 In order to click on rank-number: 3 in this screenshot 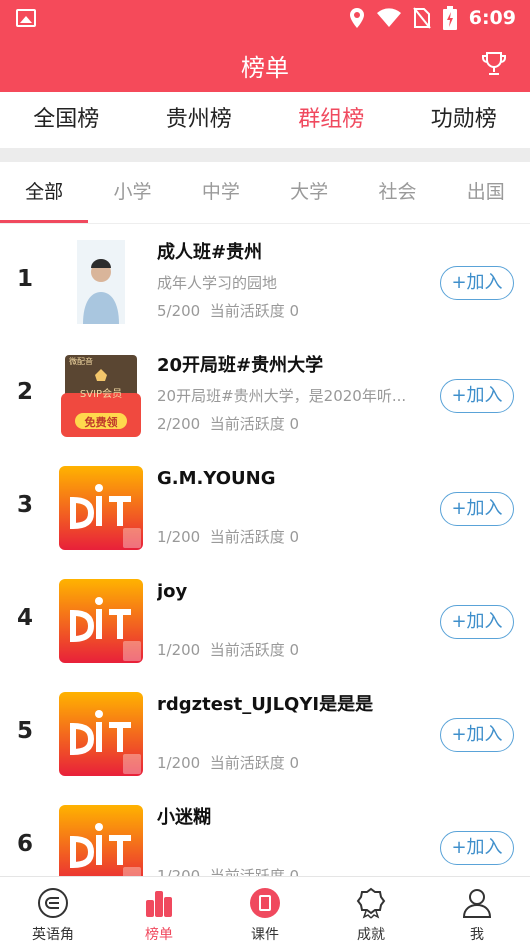, I will do `click(24, 505)`.